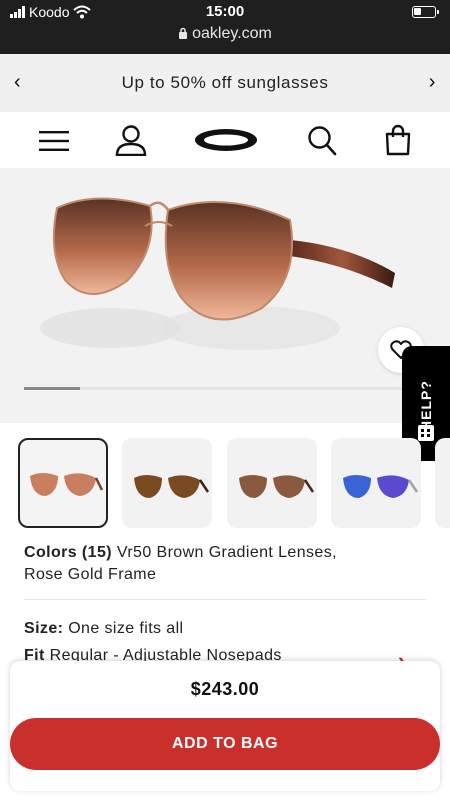 The width and height of the screenshot is (450, 800). Describe the element at coordinates (126, 628) in the screenshot. I see `size-value: One size fits all` at that location.